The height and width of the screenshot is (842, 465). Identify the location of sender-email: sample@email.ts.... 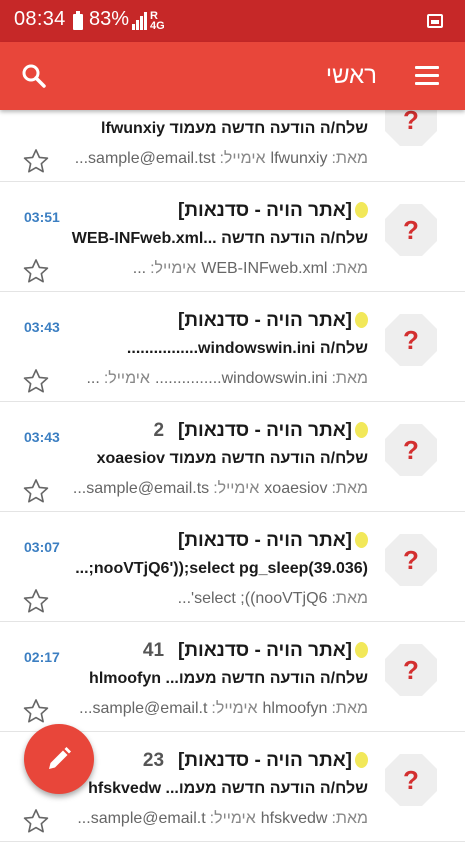
(141, 488).